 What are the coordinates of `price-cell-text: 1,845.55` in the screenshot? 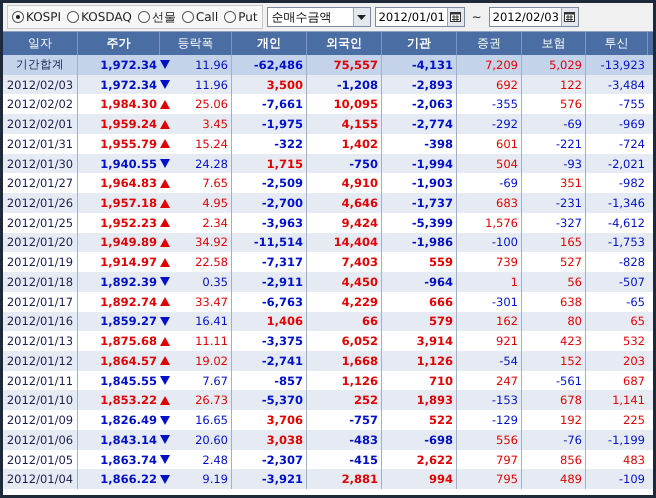 It's located at (128, 381).